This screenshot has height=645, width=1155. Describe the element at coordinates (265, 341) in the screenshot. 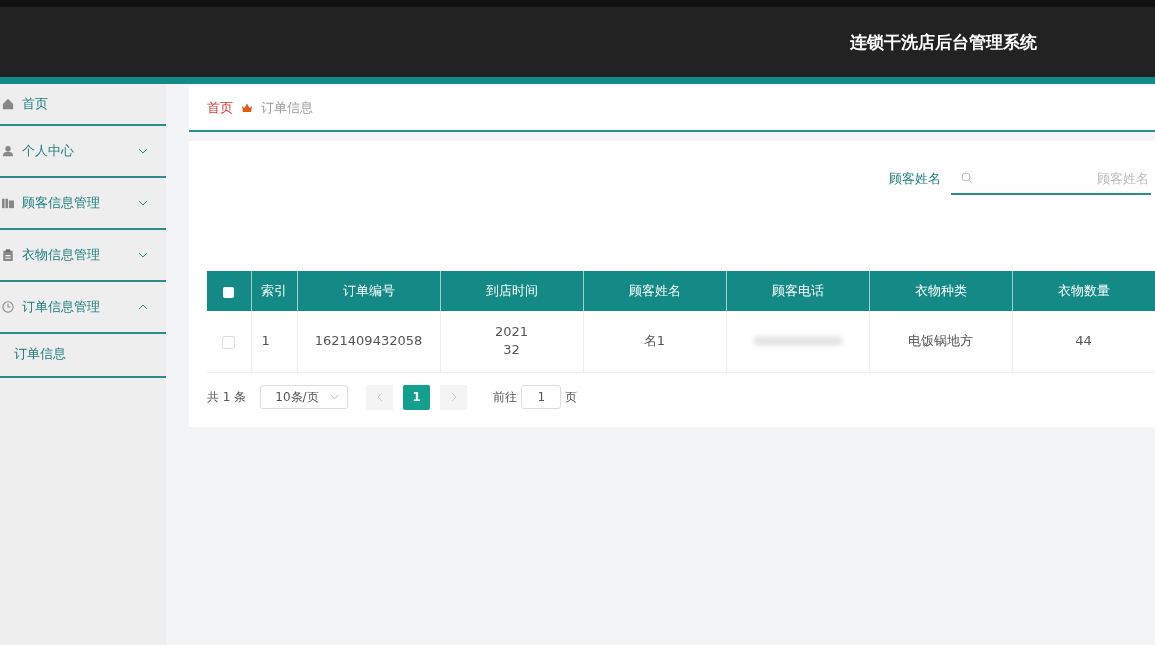

I see `table-cell: 1` at that location.